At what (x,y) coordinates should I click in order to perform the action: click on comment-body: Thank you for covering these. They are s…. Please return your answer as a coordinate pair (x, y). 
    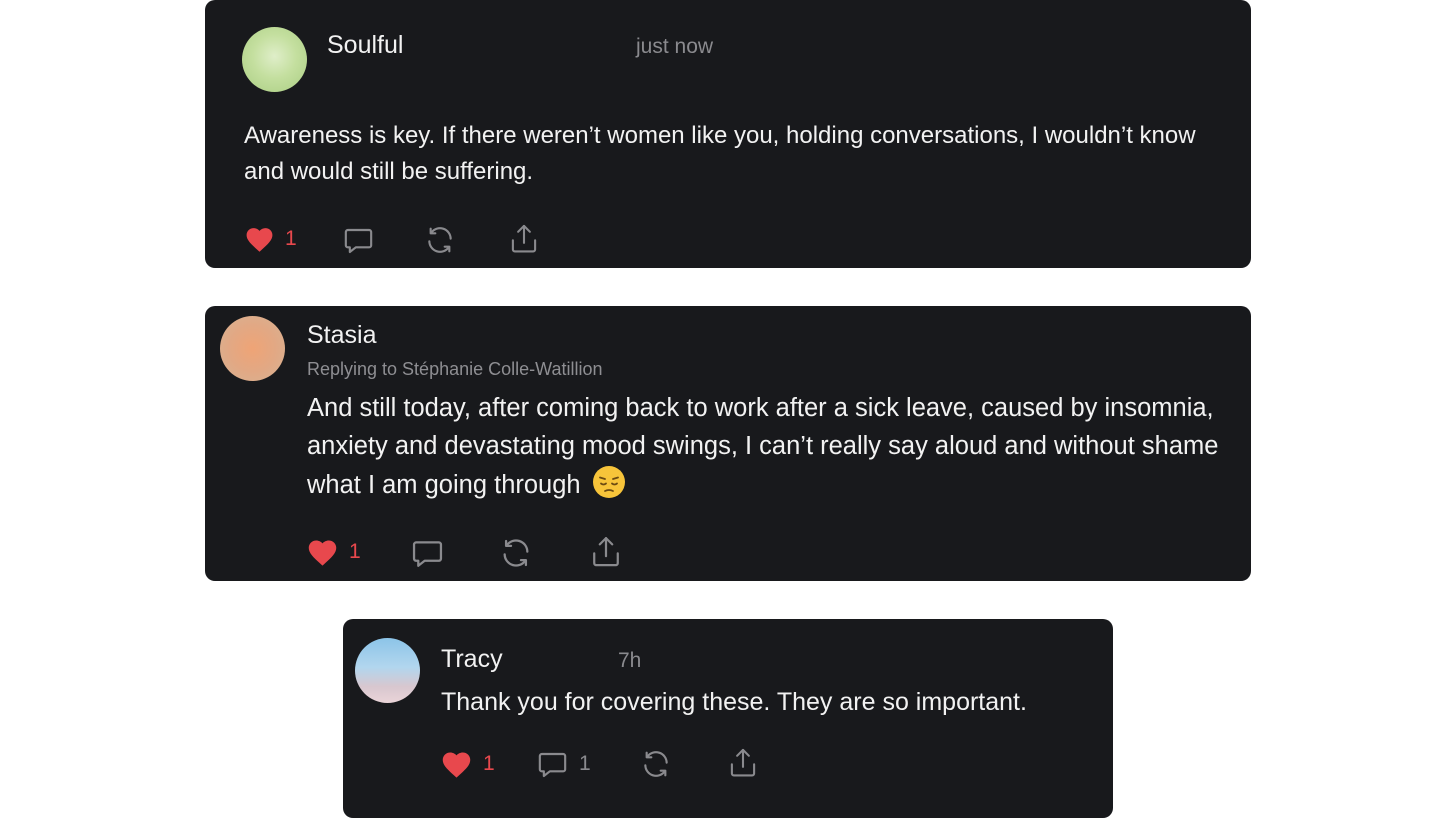
    Looking at the image, I should click on (734, 702).